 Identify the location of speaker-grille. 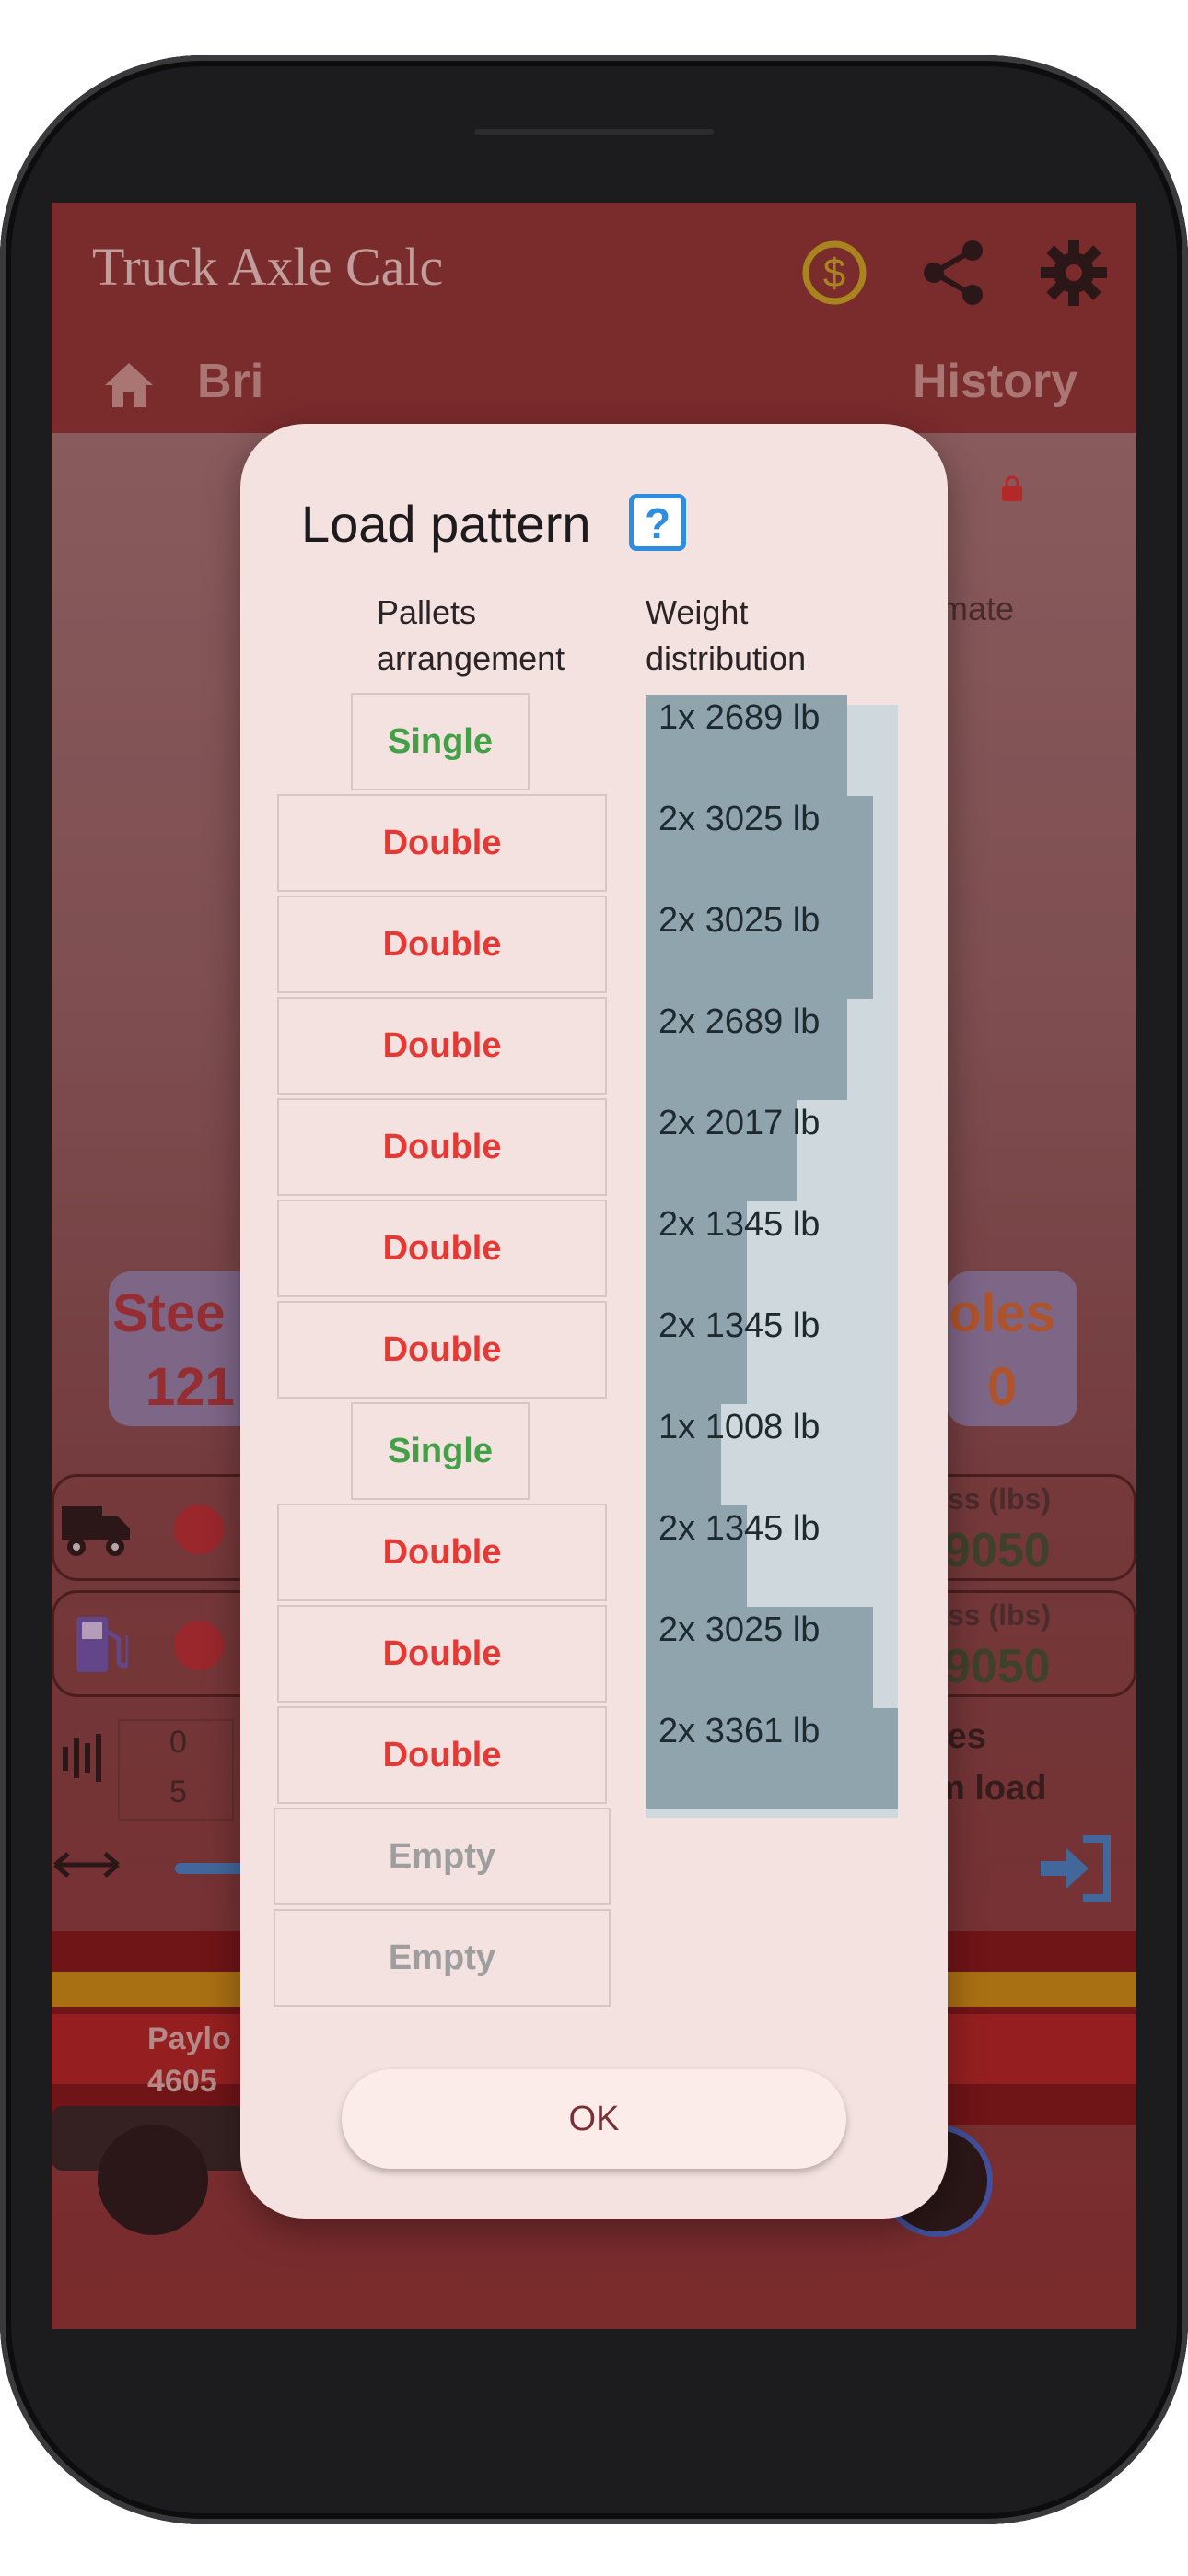
(594, 132).